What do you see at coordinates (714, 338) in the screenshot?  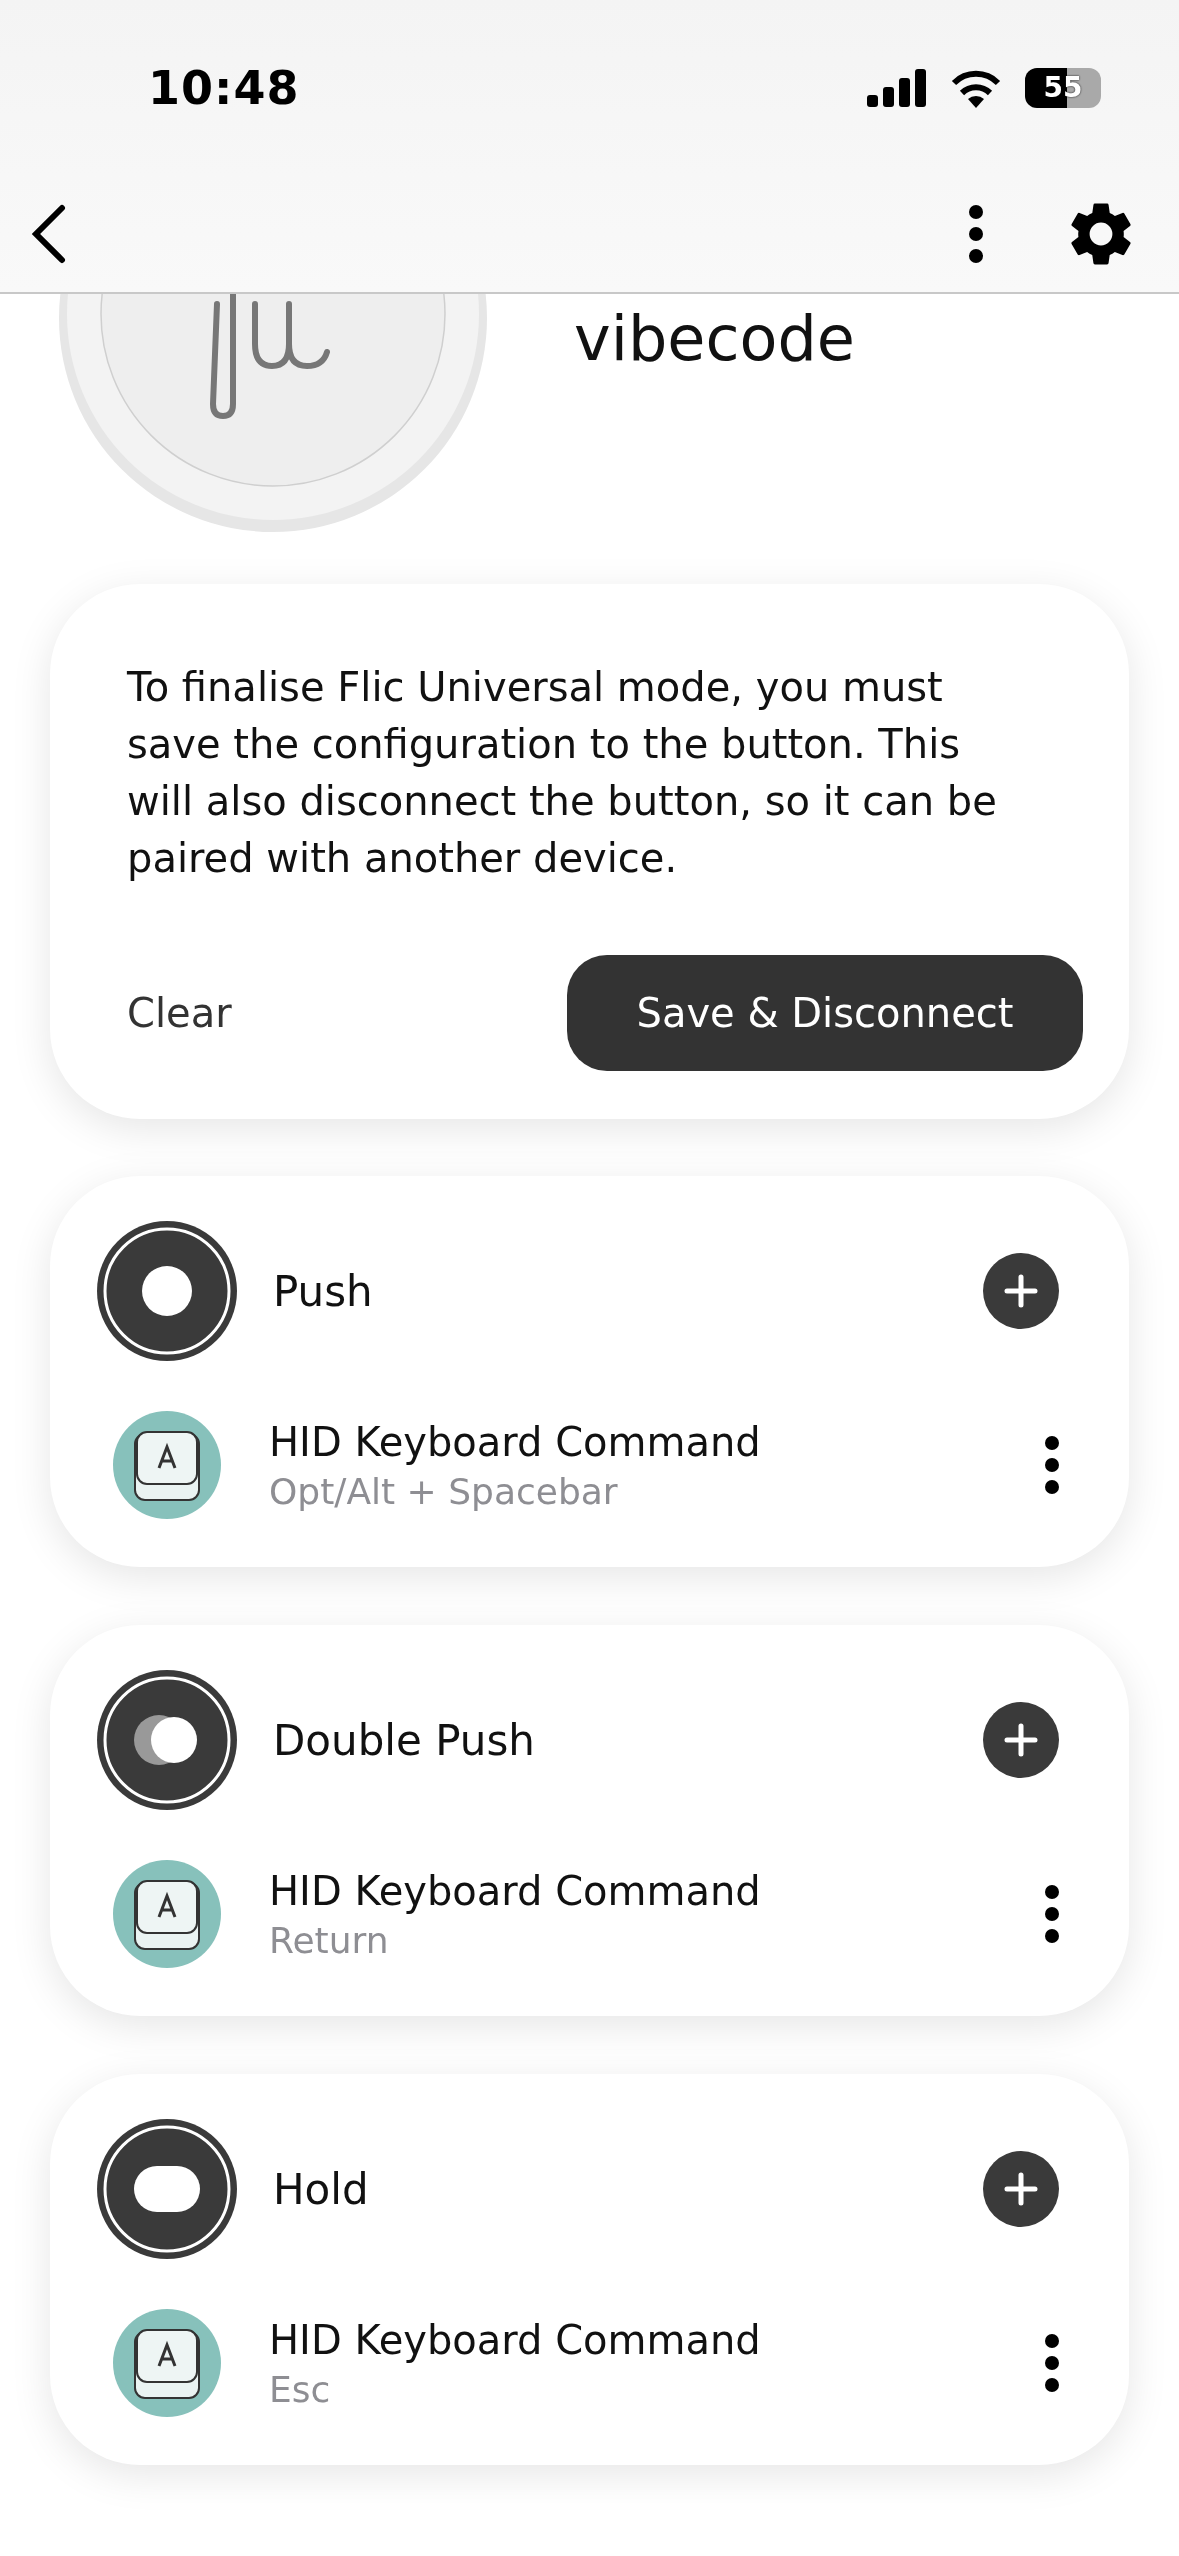 I see `device-name: vibecode` at bounding box center [714, 338].